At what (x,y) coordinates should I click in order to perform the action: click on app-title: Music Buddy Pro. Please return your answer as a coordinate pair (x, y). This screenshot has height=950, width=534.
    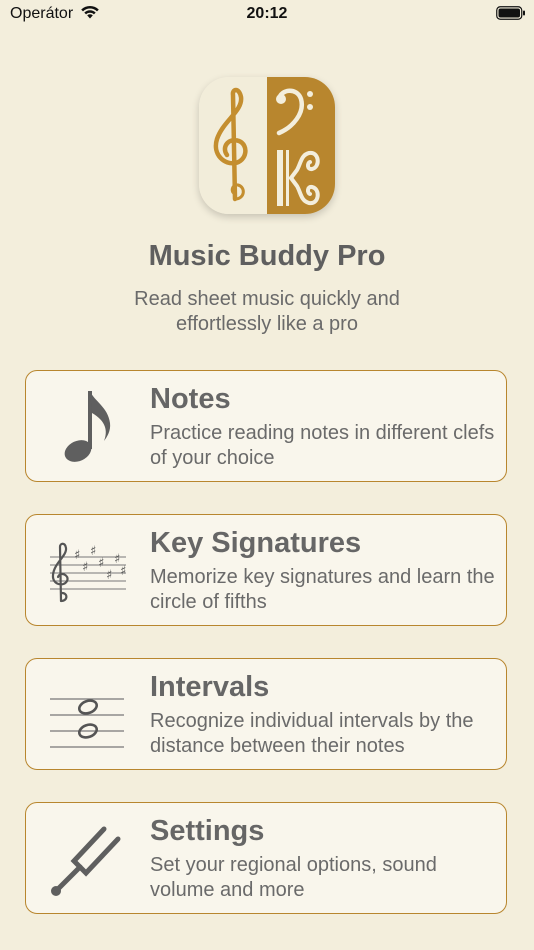
    Looking at the image, I should click on (267, 256).